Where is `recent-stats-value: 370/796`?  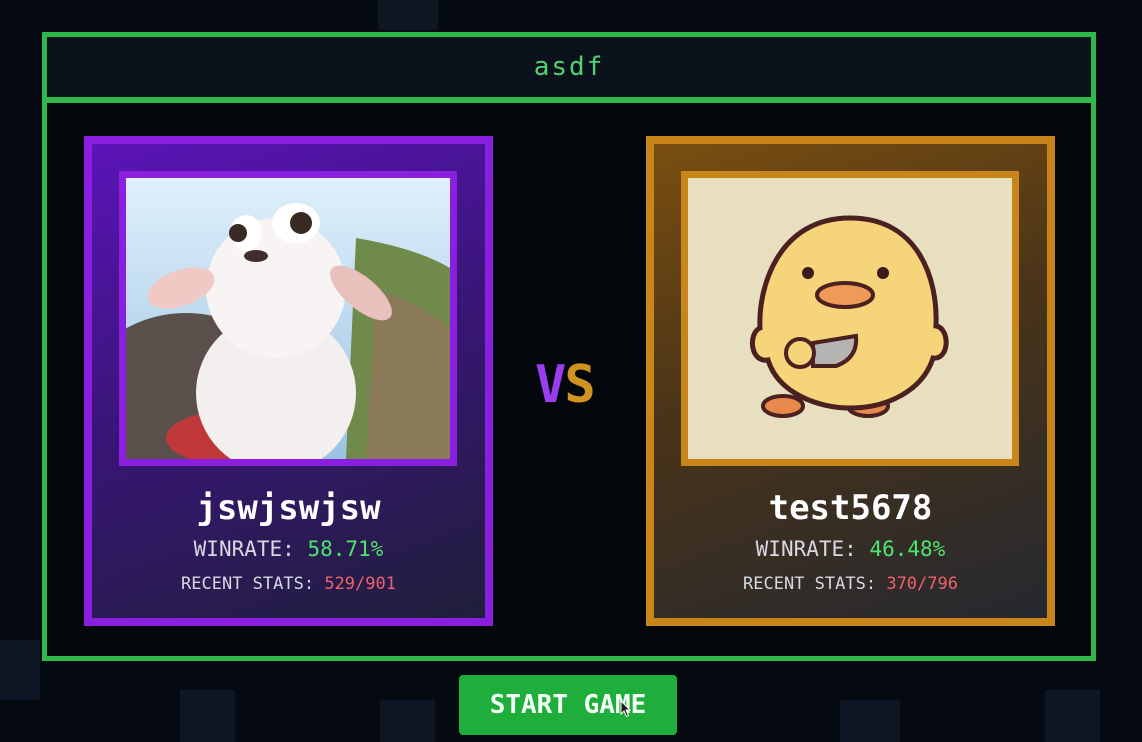 recent-stats-value: 370/796 is located at coordinates (922, 584).